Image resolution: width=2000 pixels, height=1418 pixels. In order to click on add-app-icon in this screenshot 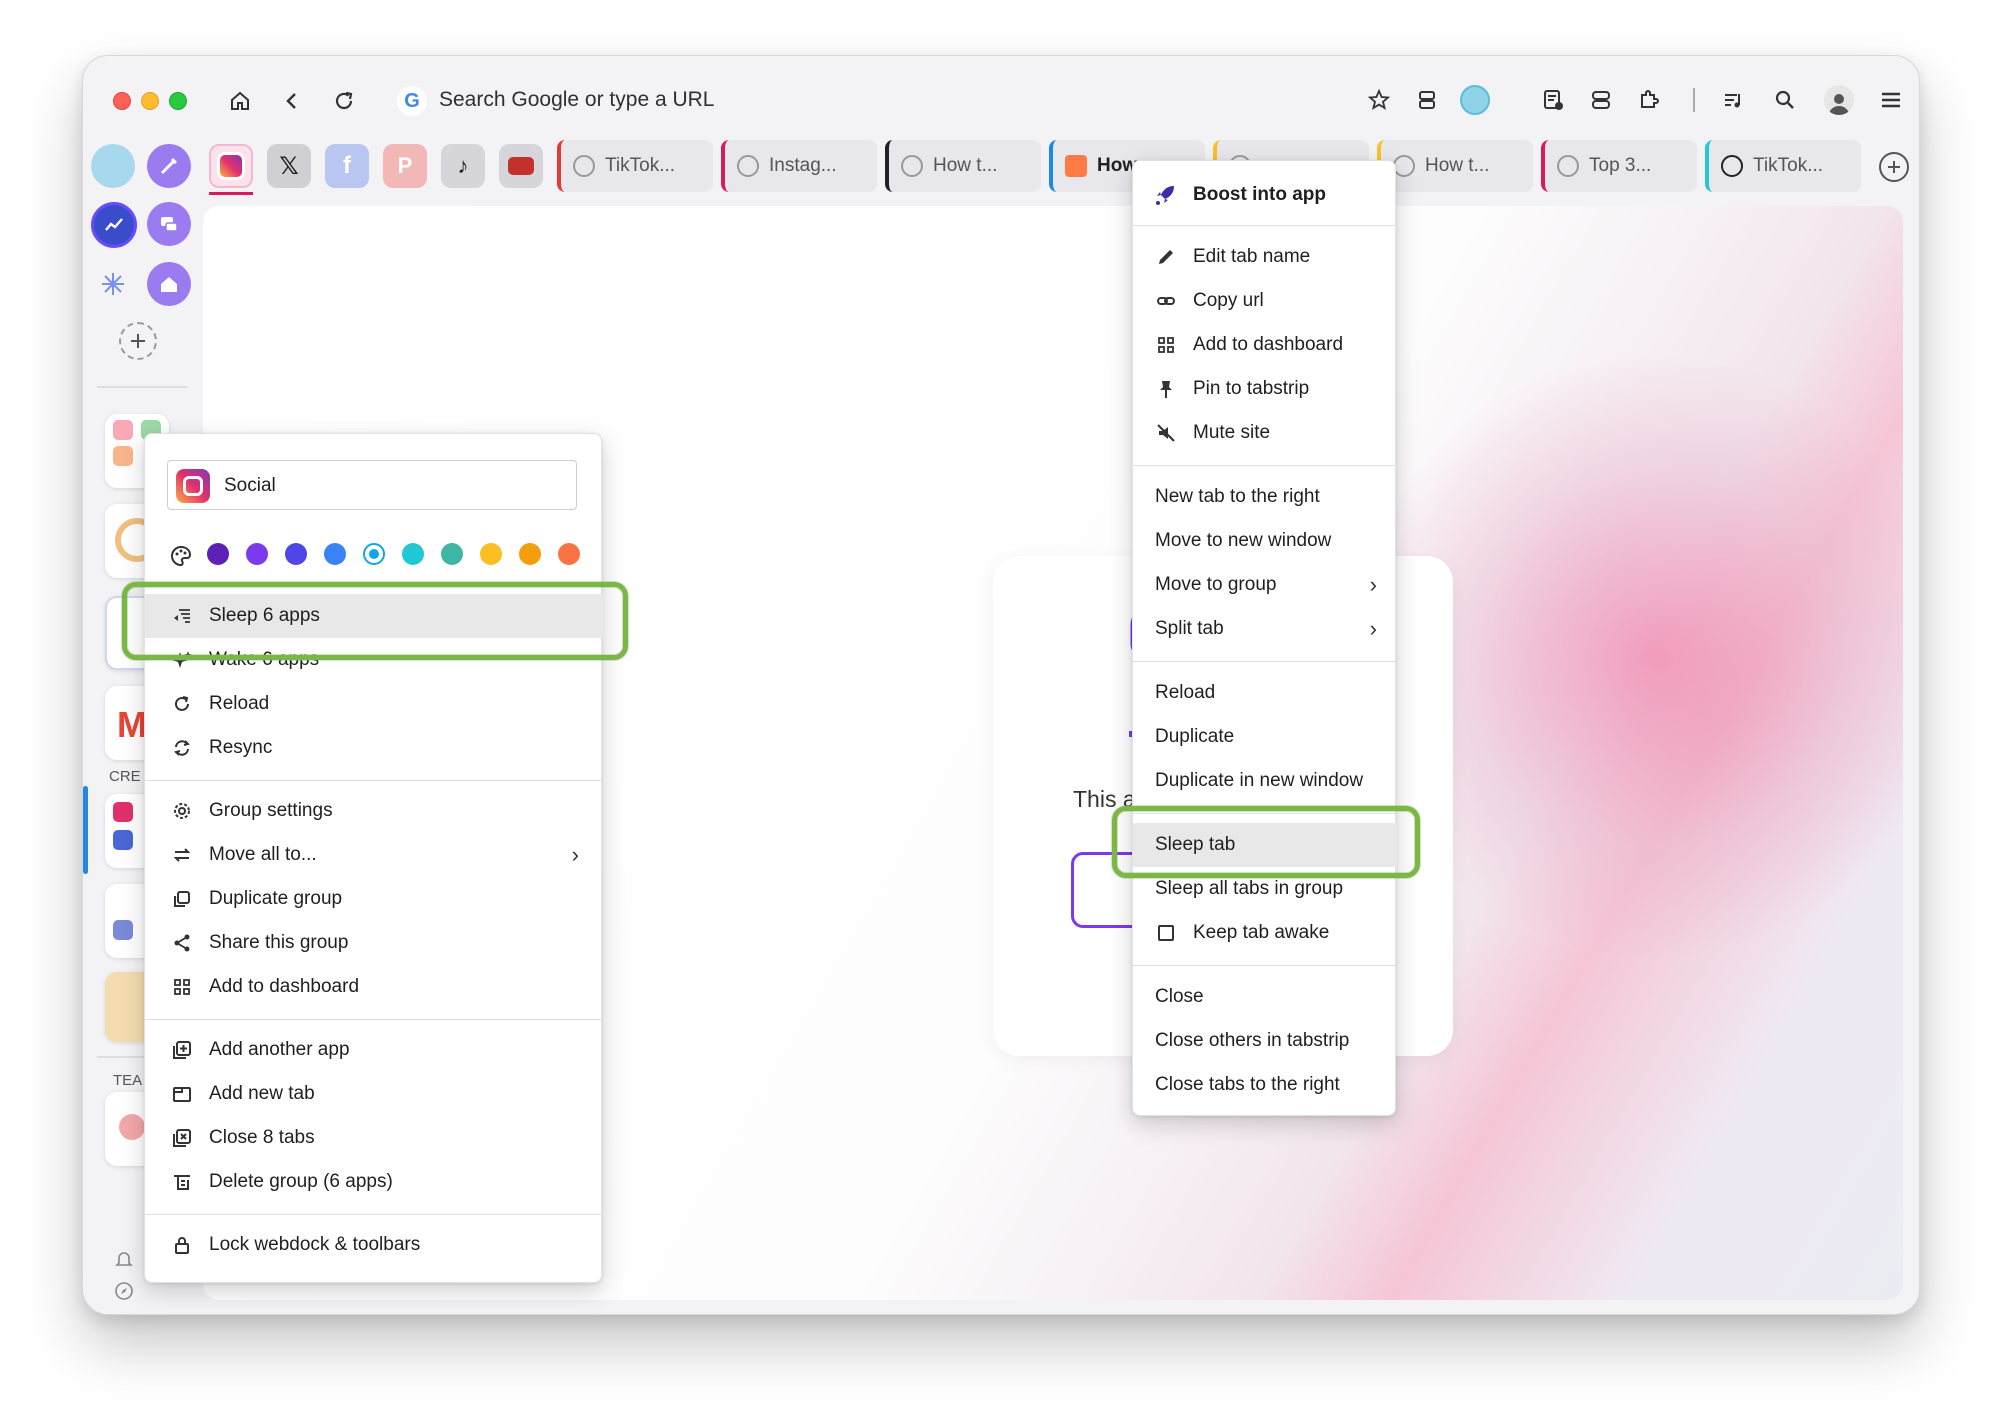, I will do `click(138, 341)`.